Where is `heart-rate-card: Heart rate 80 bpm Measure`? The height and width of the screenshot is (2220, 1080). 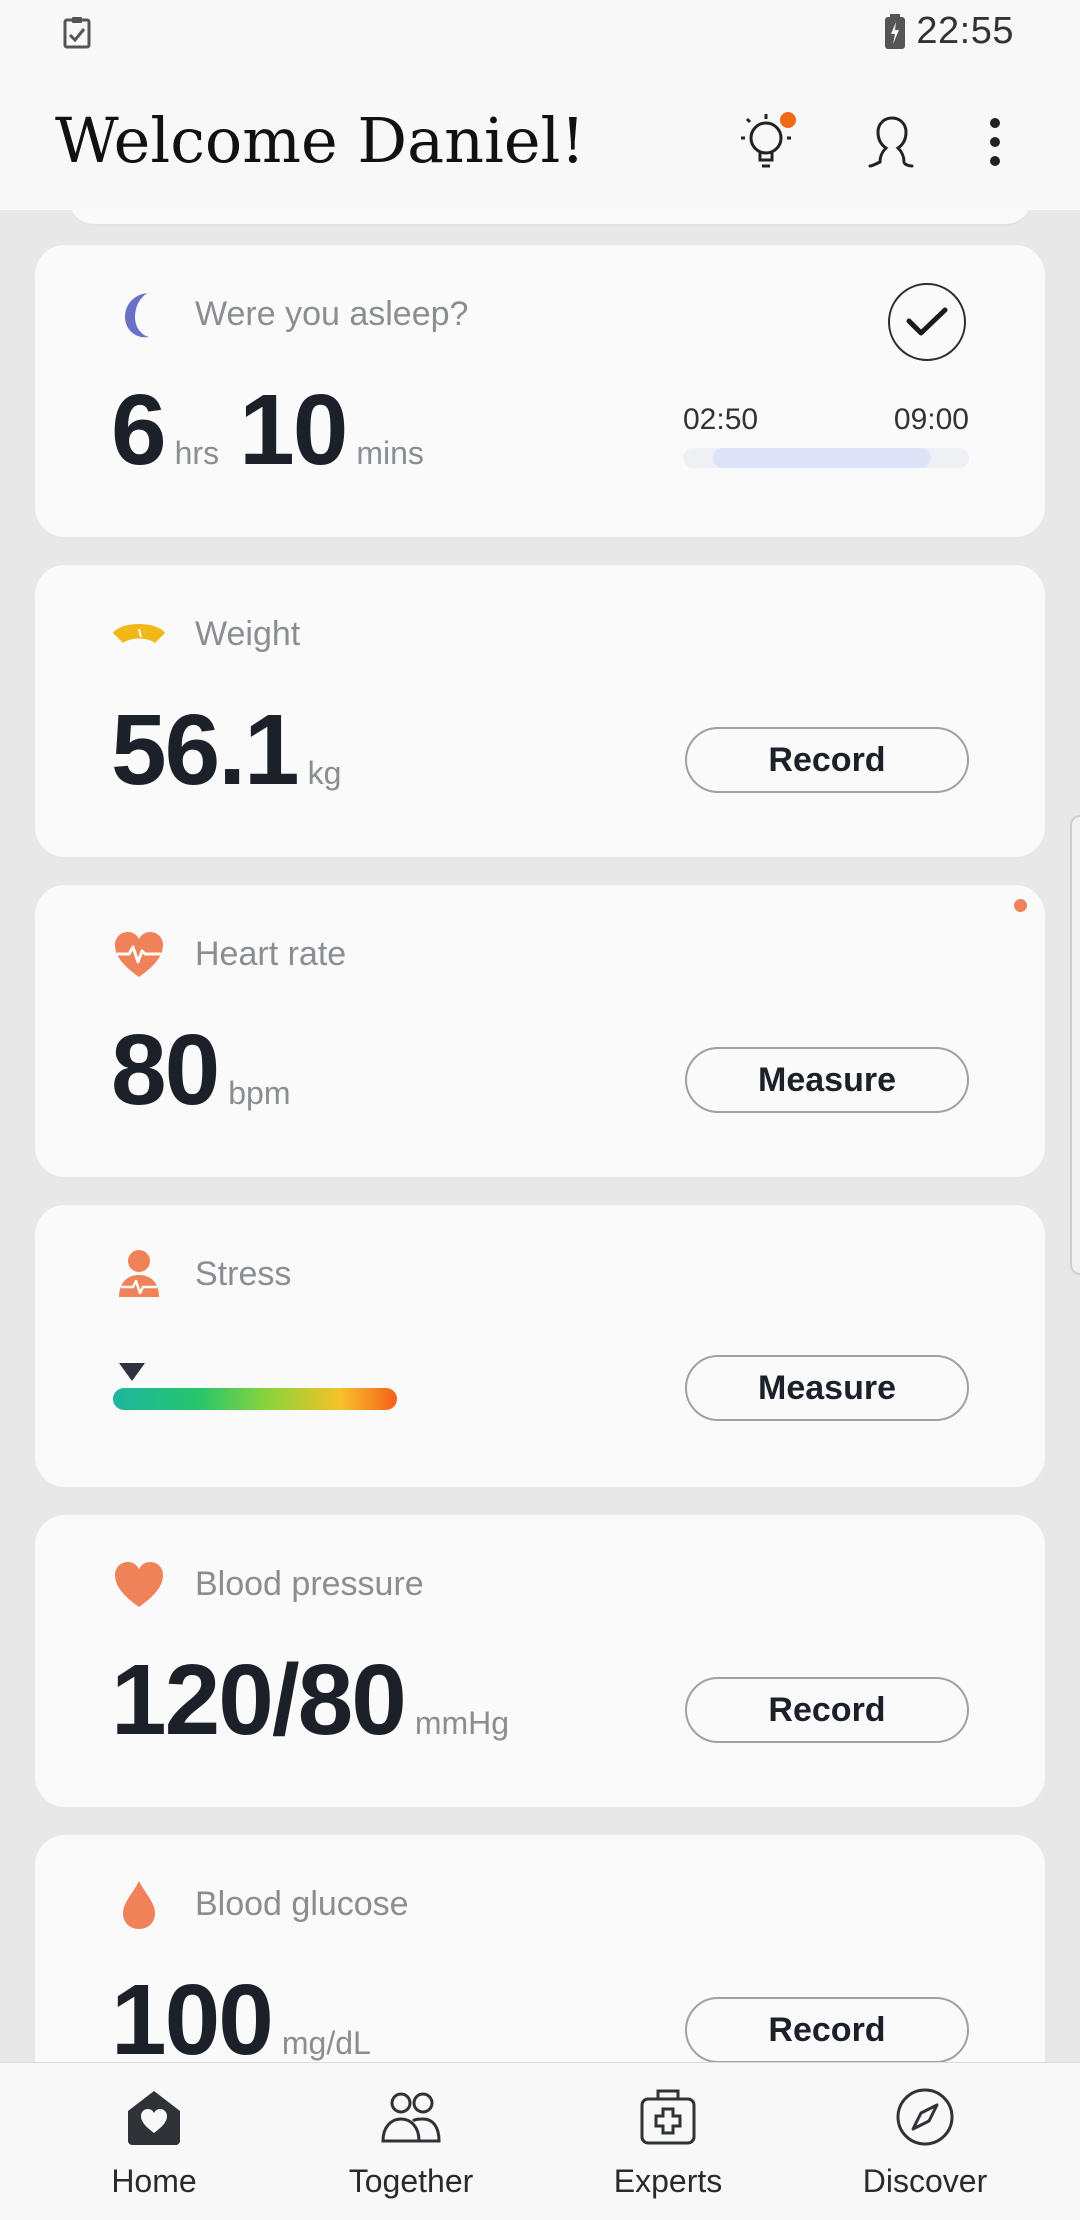
heart-rate-card: Heart rate 80 bpm Measure is located at coordinates (540, 1031).